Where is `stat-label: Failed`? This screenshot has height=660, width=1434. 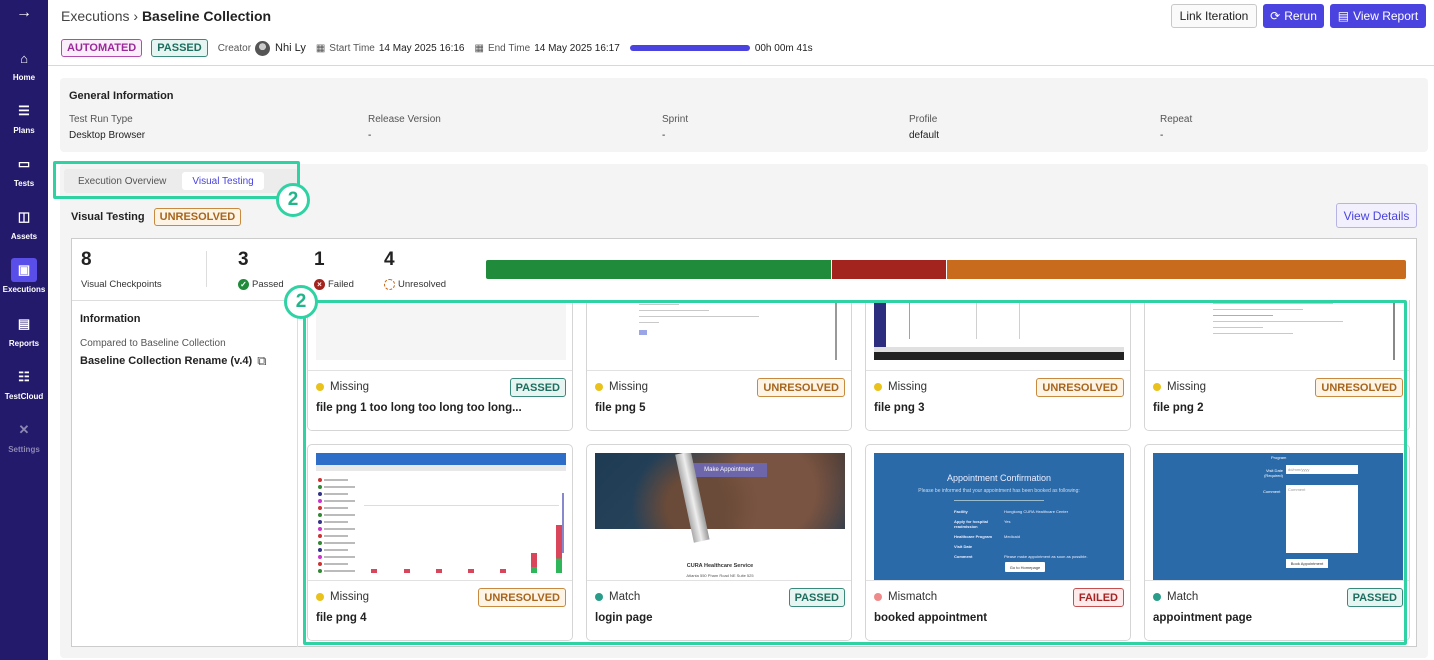 stat-label: Failed is located at coordinates (341, 284).